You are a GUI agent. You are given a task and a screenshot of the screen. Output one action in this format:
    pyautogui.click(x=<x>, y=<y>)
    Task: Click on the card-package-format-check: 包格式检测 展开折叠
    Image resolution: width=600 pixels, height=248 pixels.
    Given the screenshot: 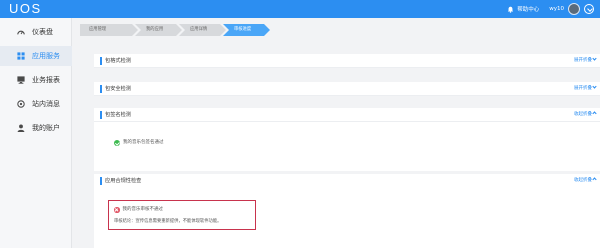 What is the action you would take?
    pyautogui.click(x=347, y=61)
    